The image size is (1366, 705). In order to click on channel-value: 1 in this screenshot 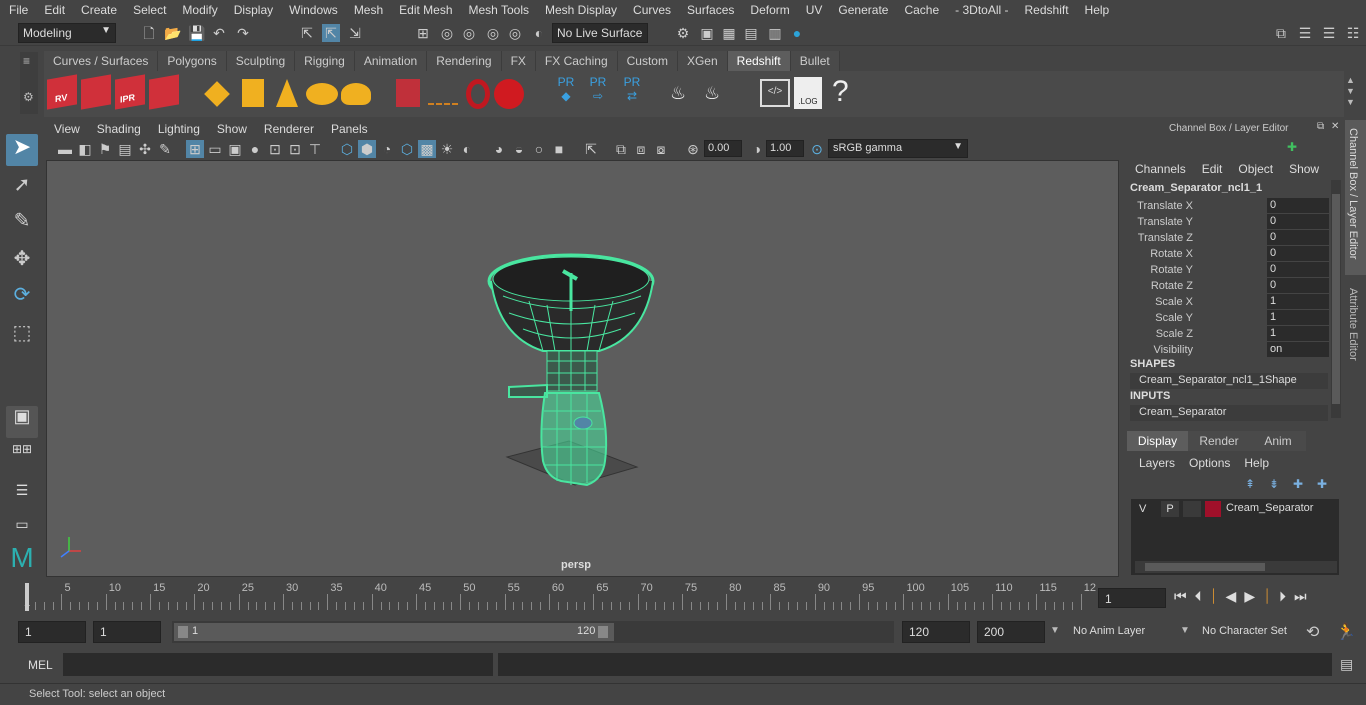, I will do `click(1298, 301)`.